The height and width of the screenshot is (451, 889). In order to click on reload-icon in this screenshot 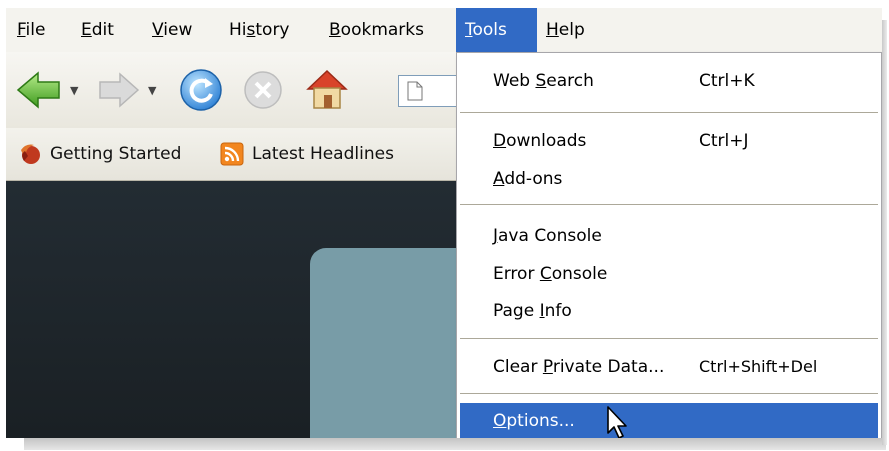, I will do `click(201, 90)`.